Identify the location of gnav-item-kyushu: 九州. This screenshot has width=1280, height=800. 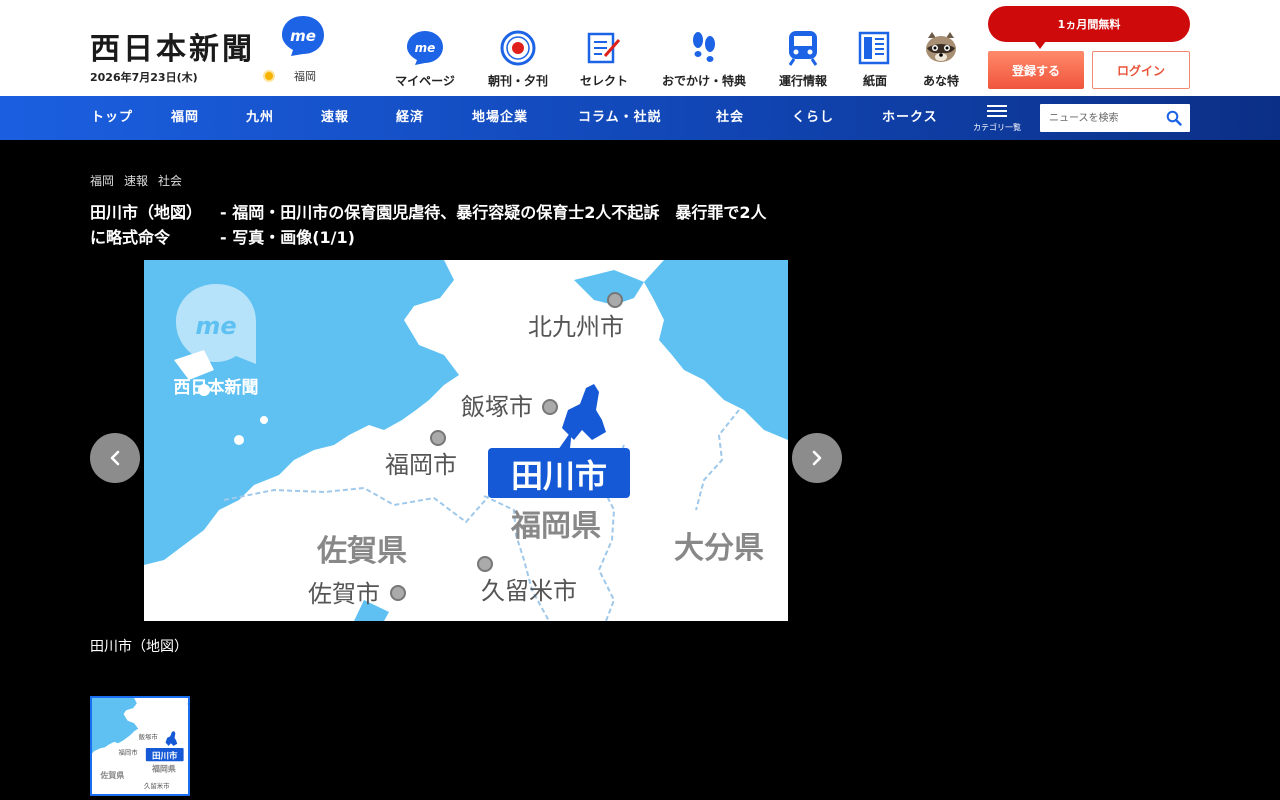
(260, 118).